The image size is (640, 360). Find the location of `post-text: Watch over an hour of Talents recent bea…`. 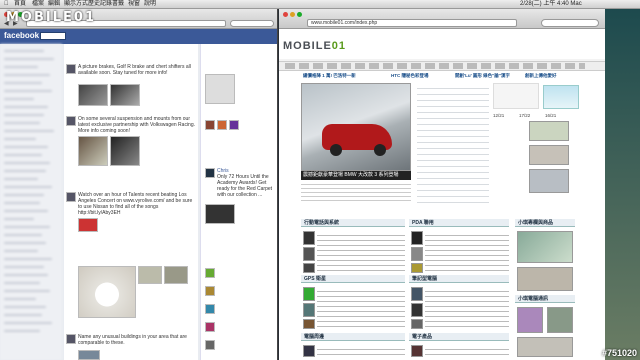

post-text: Watch over an hour of Talents recent bea… is located at coordinates (135, 204).